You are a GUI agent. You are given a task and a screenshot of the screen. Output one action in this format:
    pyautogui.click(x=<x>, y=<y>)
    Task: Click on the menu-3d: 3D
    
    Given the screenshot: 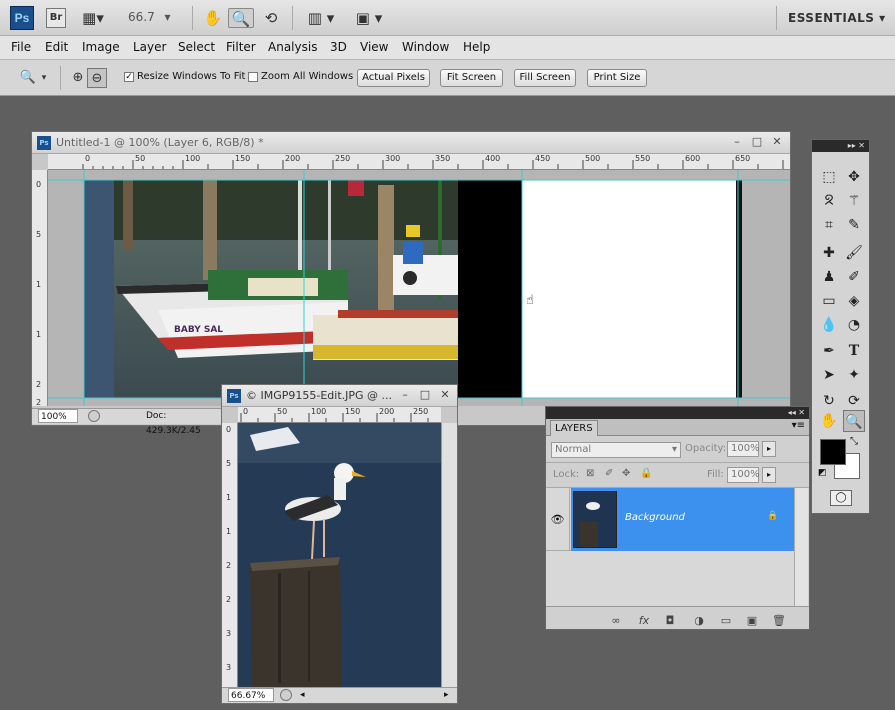 What is the action you would take?
    pyautogui.click(x=338, y=47)
    